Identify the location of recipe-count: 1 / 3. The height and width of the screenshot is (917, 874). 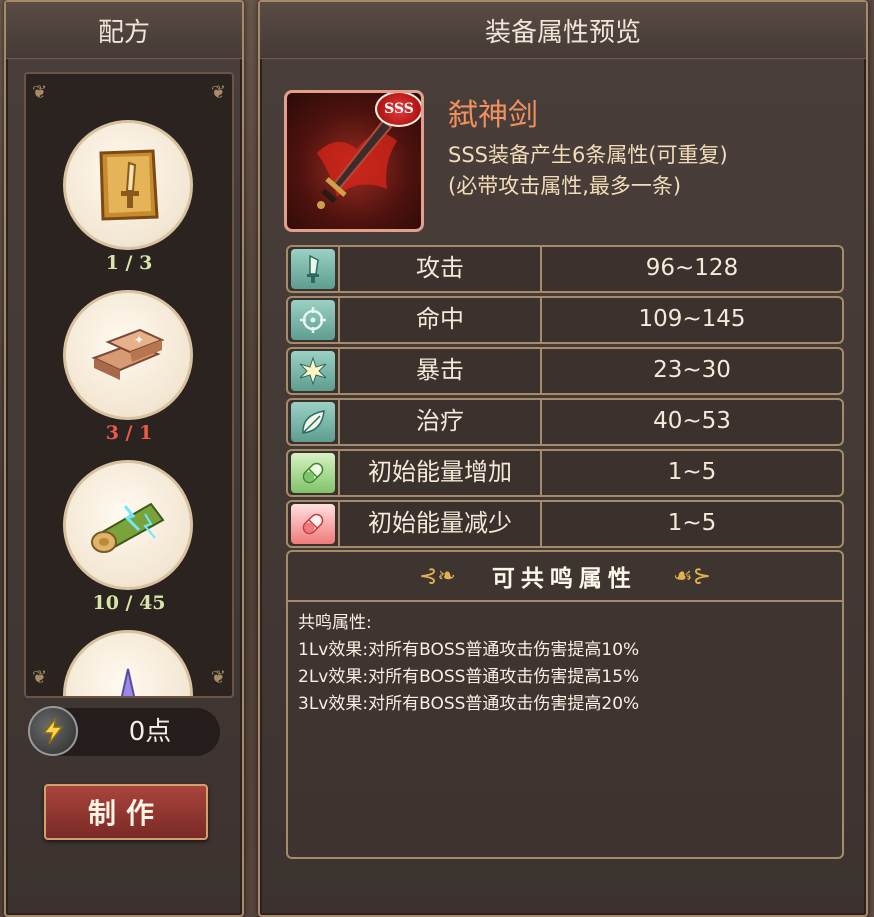
(129, 263).